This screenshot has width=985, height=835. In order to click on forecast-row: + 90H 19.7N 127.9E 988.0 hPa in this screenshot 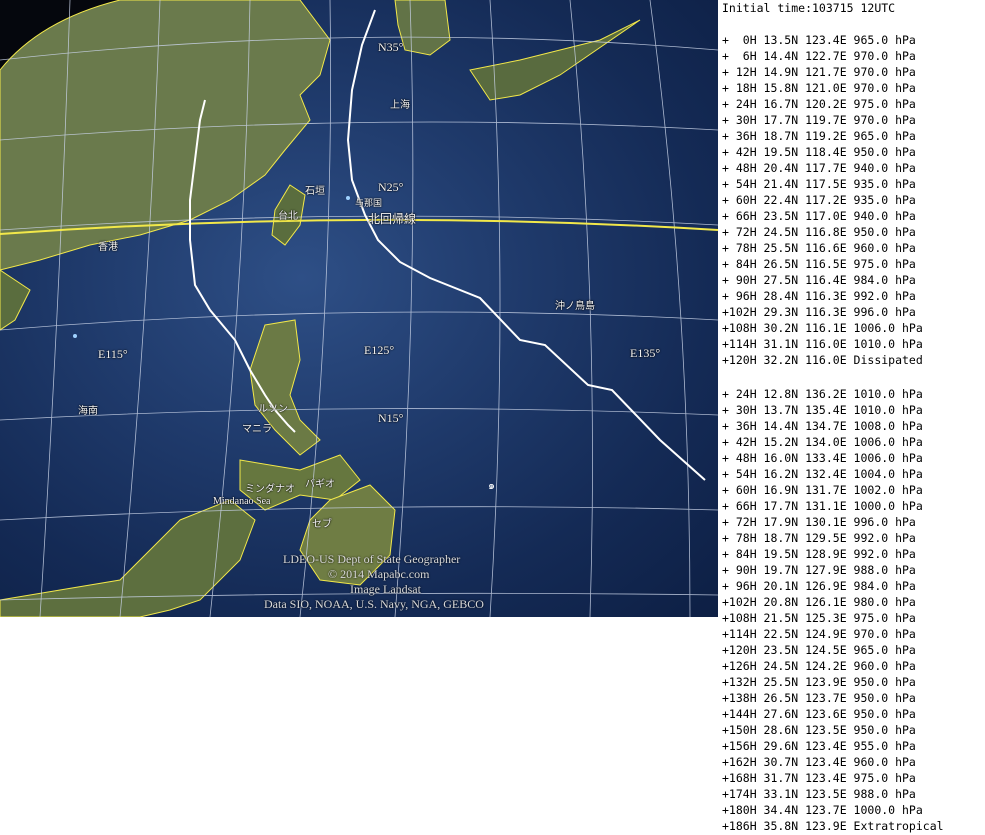, I will do `click(819, 570)`.